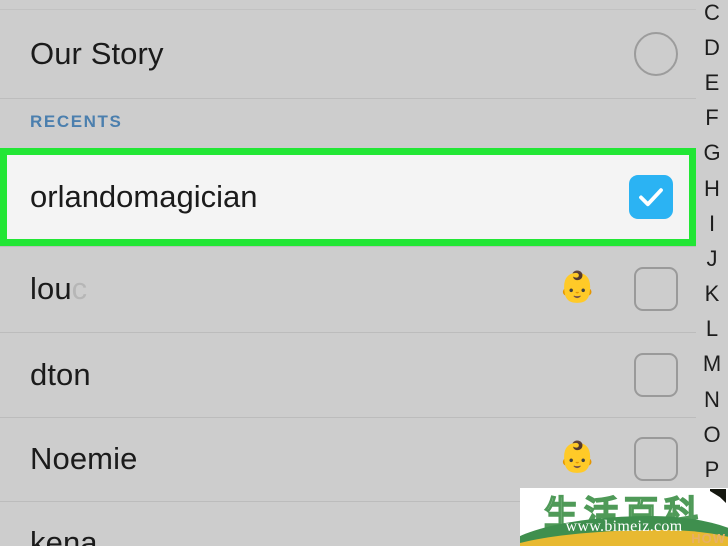  Describe the element at coordinates (97, 53) in the screenshot. I see `list-item-label: Our Story` at that location.